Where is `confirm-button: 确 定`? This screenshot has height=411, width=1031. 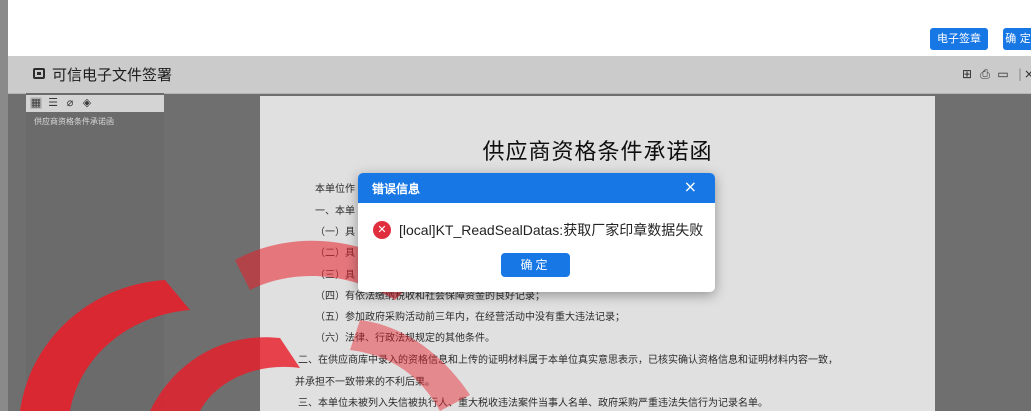 confirm-button: 确 定 is located at coordinates (1017, 39).